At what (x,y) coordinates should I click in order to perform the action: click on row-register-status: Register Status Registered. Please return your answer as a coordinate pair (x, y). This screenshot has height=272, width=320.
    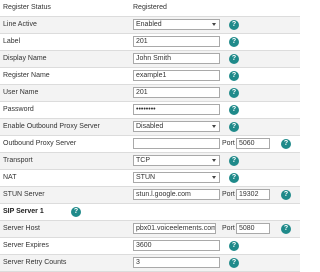
    Looking at the image, I should click on (150, 8).